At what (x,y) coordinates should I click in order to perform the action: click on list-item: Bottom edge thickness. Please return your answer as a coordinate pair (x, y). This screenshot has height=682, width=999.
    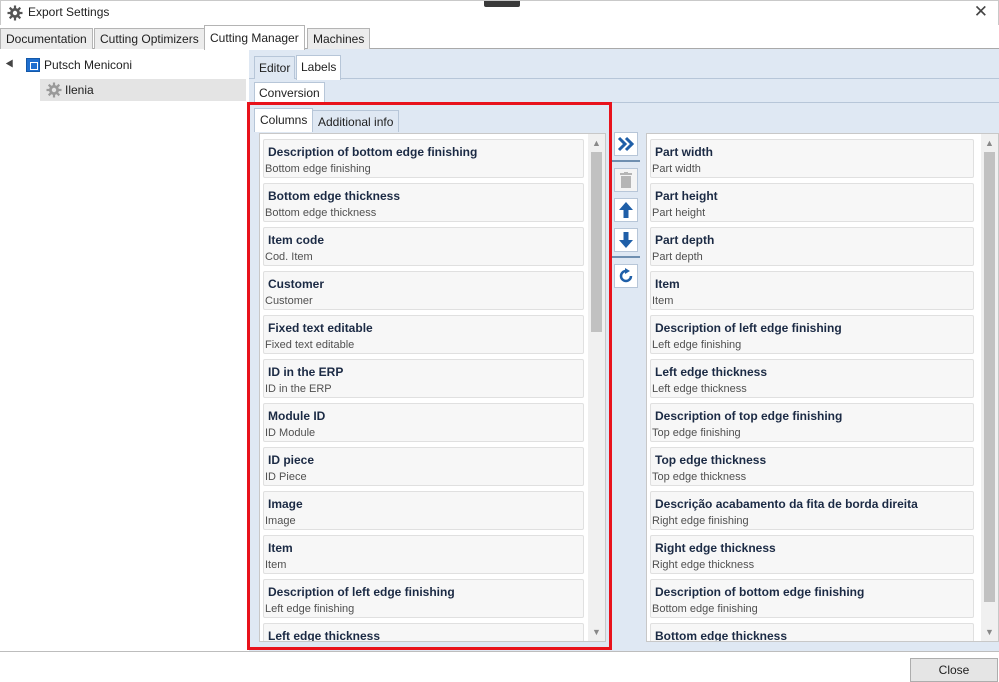
    Looking at the image, I should click on (812, 632).